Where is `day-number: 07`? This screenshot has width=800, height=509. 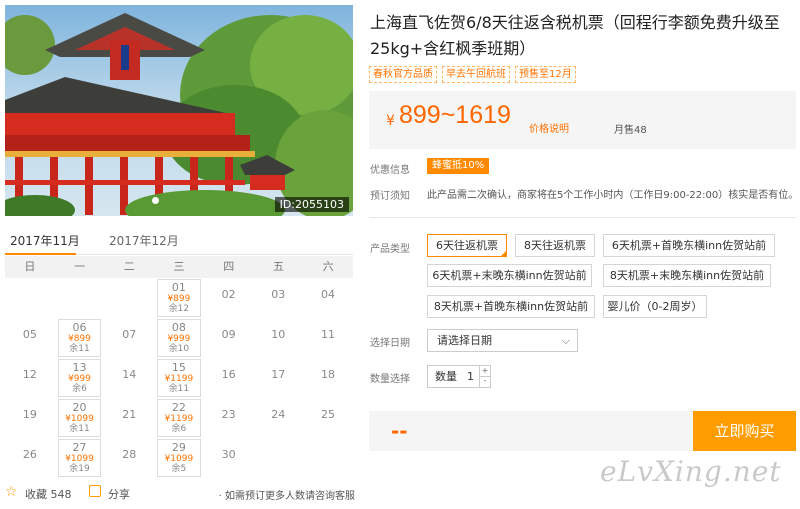
day-number: 07 is located at coordinates (129, 334).